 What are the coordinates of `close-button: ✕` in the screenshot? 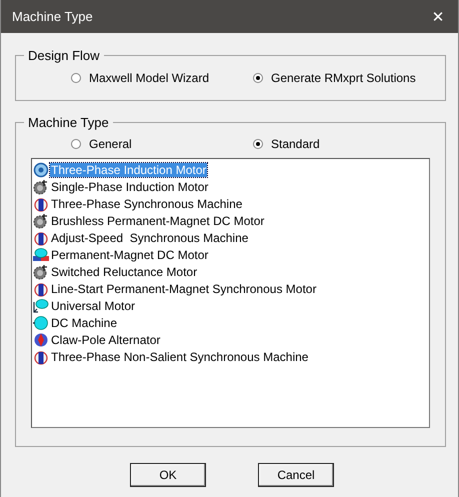 It's located at (438, 16).